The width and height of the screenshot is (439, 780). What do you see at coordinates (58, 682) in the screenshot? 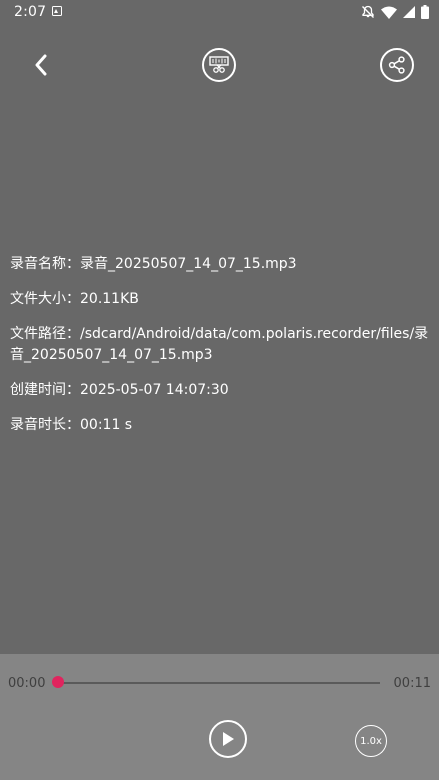
I see `seek-thumb` at bounding box center [58, 682].